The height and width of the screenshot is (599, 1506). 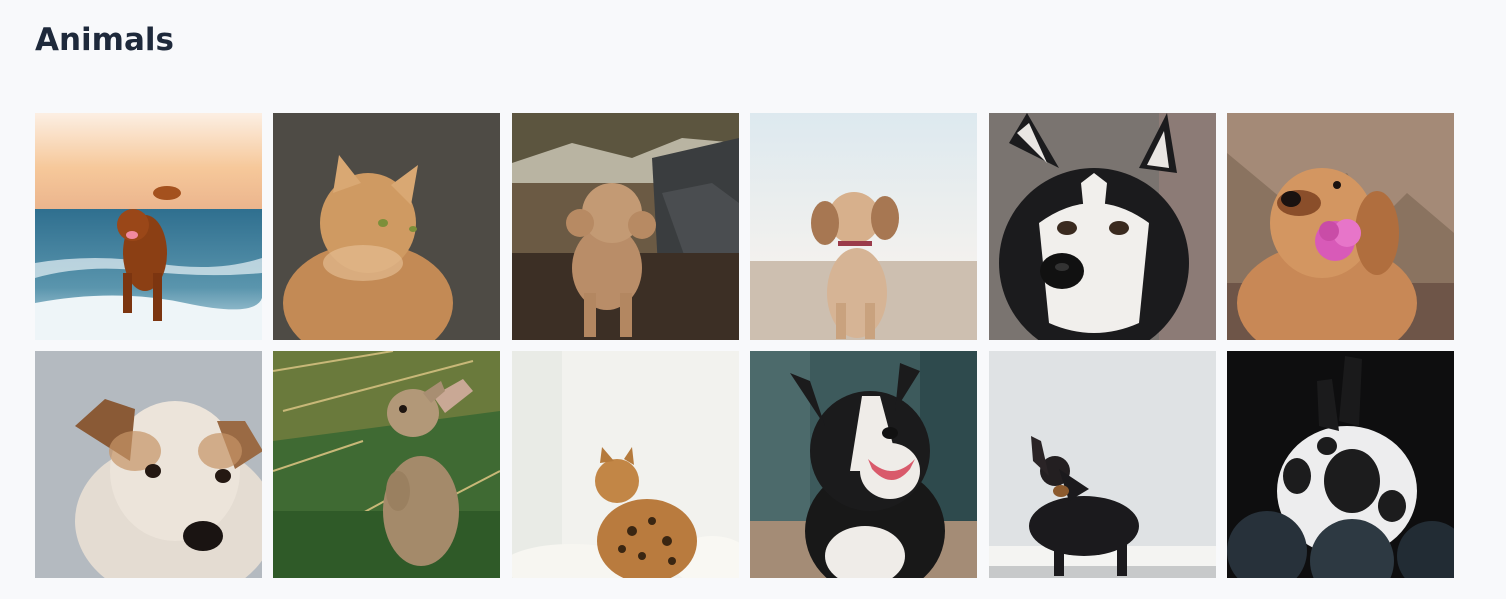 I want to click on gallery-image-rabbit-grass, so click(x=387, y=464).